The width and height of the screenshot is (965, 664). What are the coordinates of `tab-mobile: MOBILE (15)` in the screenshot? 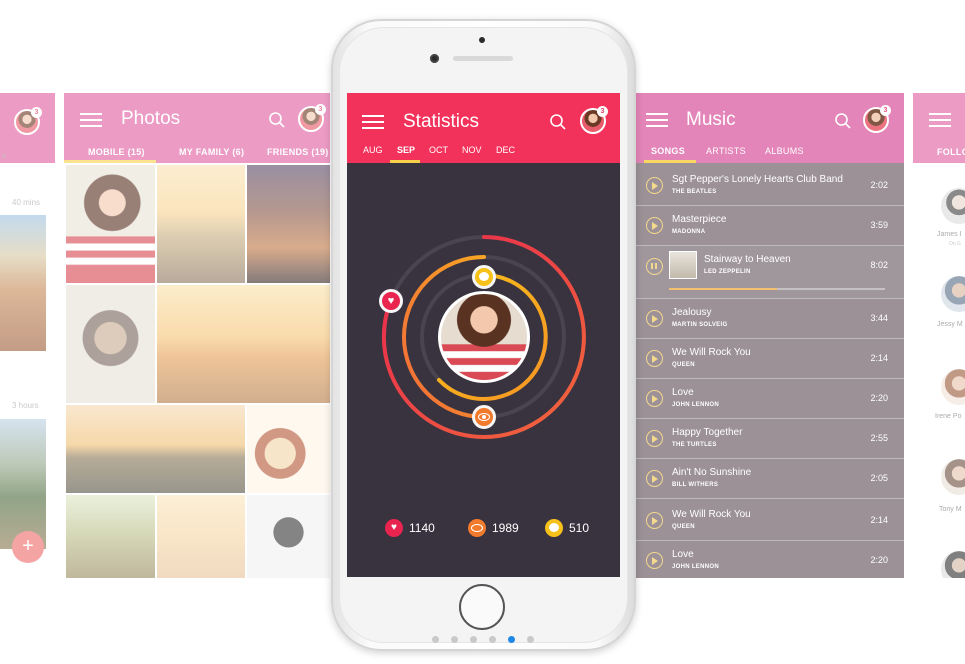 It's located at (116, 152).